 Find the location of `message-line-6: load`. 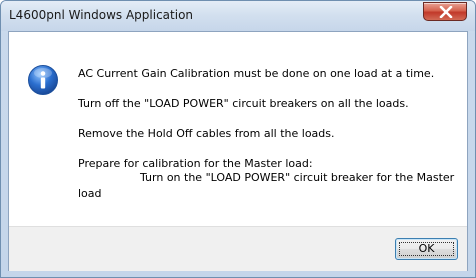

message-line-6: load is located at coordinates (90, 193).